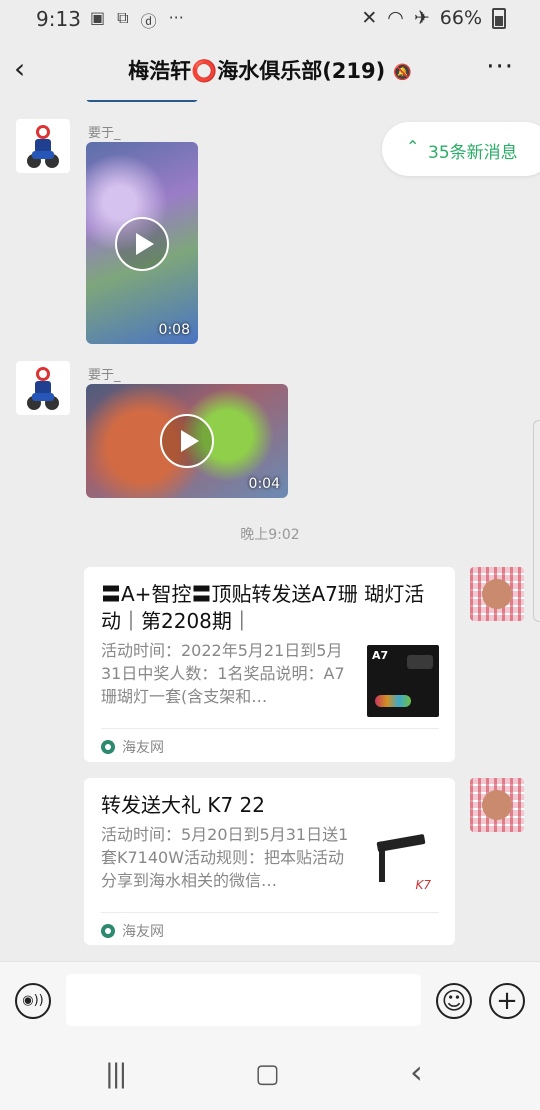 The width and height of the screenshot is (540, 1110). I want to click on message-input, so click(243, 1000).